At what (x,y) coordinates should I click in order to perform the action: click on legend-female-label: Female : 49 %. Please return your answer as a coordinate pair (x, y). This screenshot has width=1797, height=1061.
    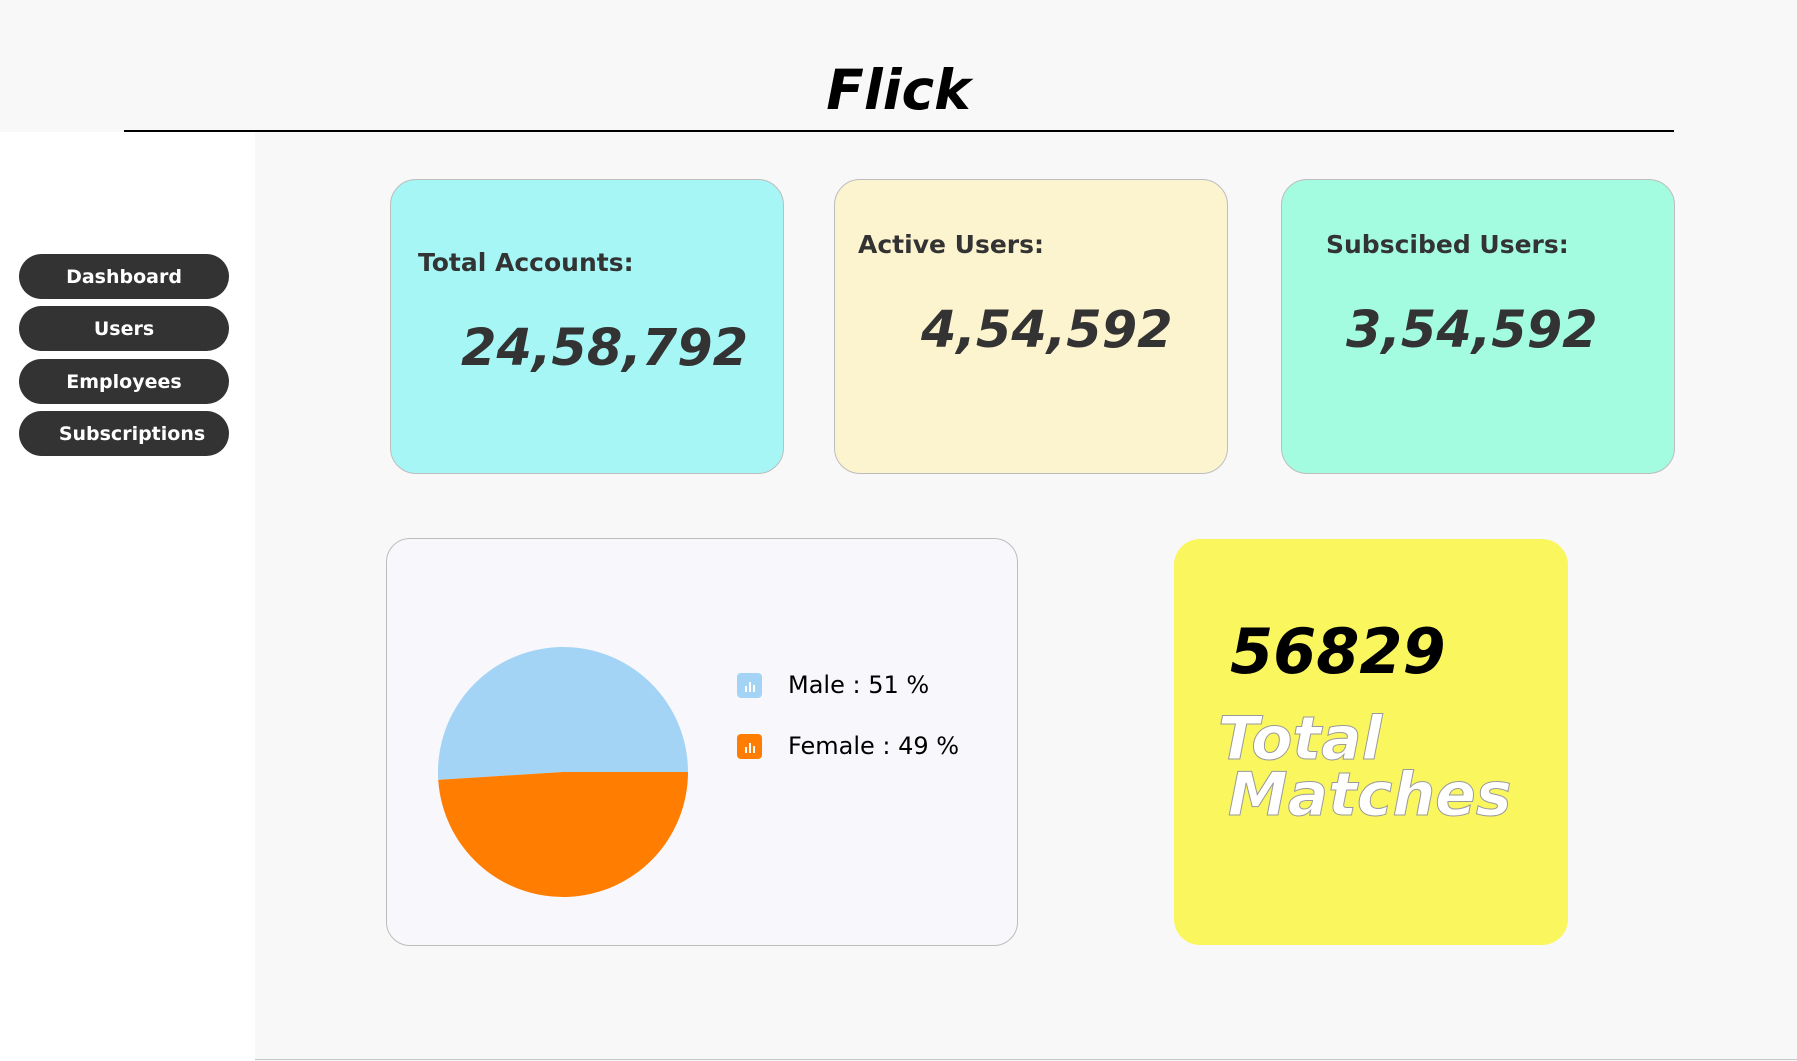
    Looking at the image, I should click on (874, 746).